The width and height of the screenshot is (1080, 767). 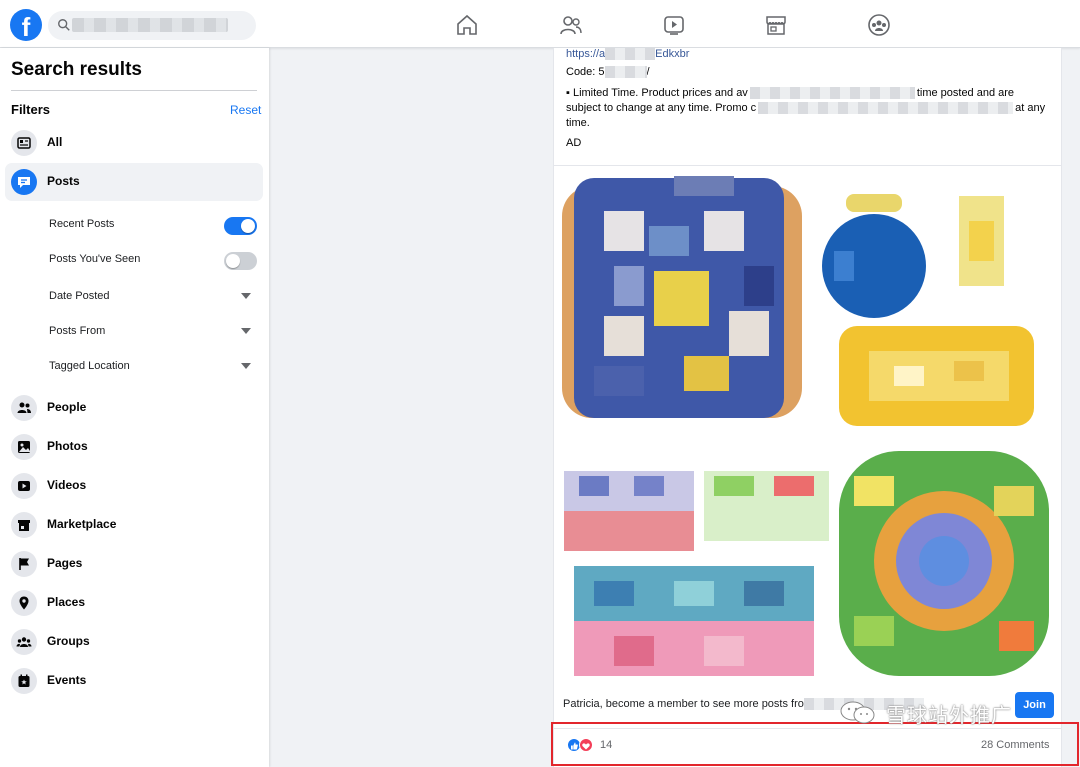 I want to click on date-posted-dropdown: Date Posted, so click(x=79, y=296).